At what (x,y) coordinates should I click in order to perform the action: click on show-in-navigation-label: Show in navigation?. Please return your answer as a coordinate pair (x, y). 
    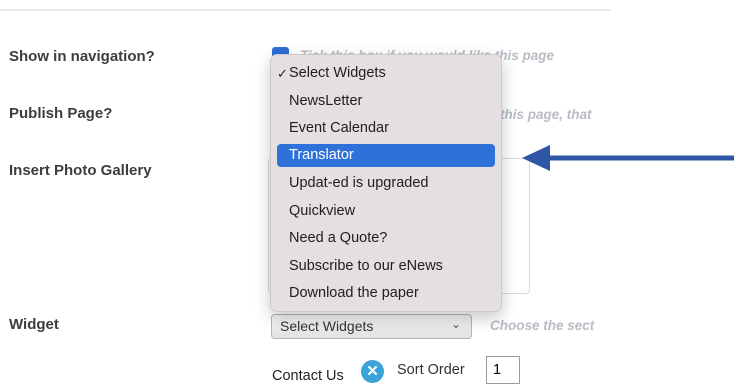
    Looking at the image, I should click on (82, 56).